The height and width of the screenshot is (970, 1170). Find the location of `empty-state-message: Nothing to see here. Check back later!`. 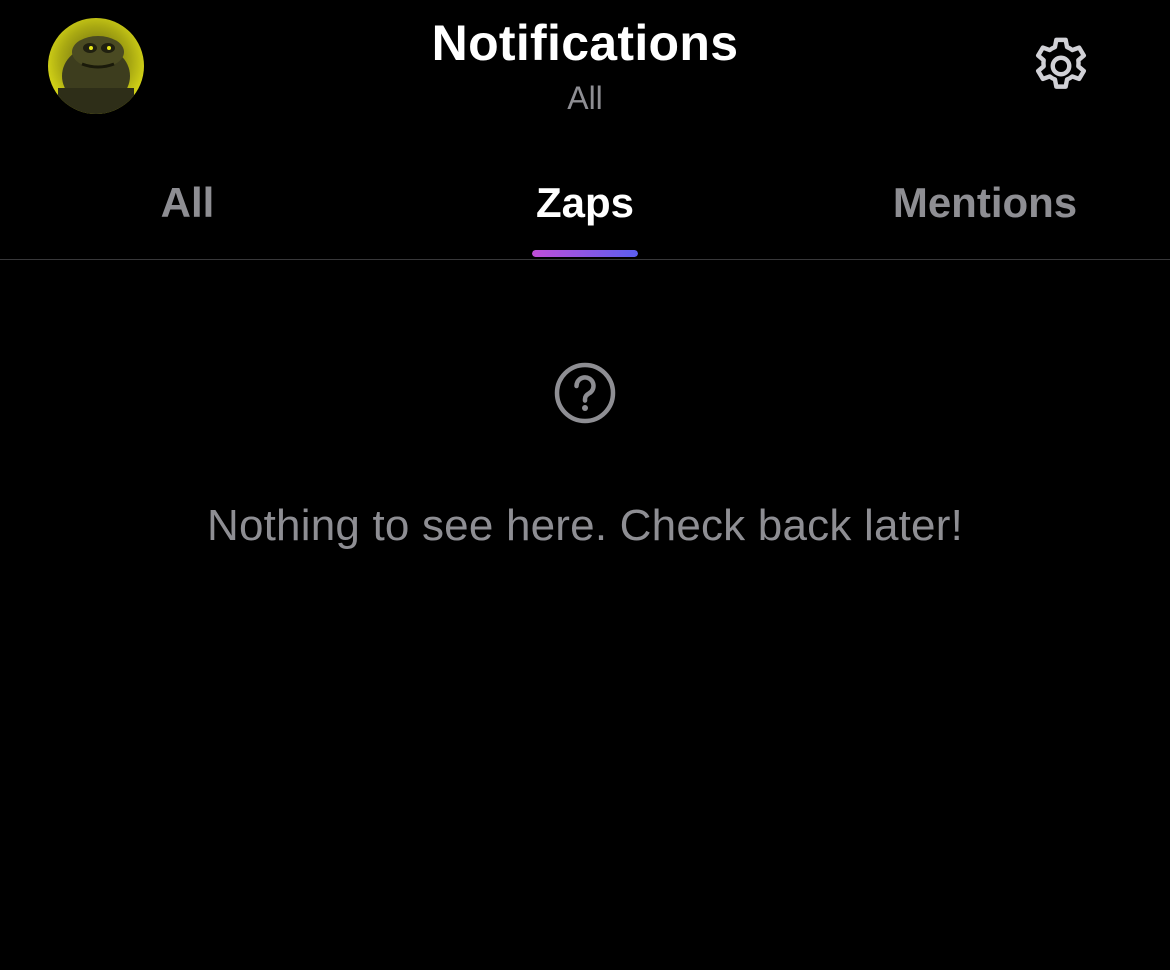

empty-state-message: Nothing to see here. Check back later! is located at coordinates (584, 525).